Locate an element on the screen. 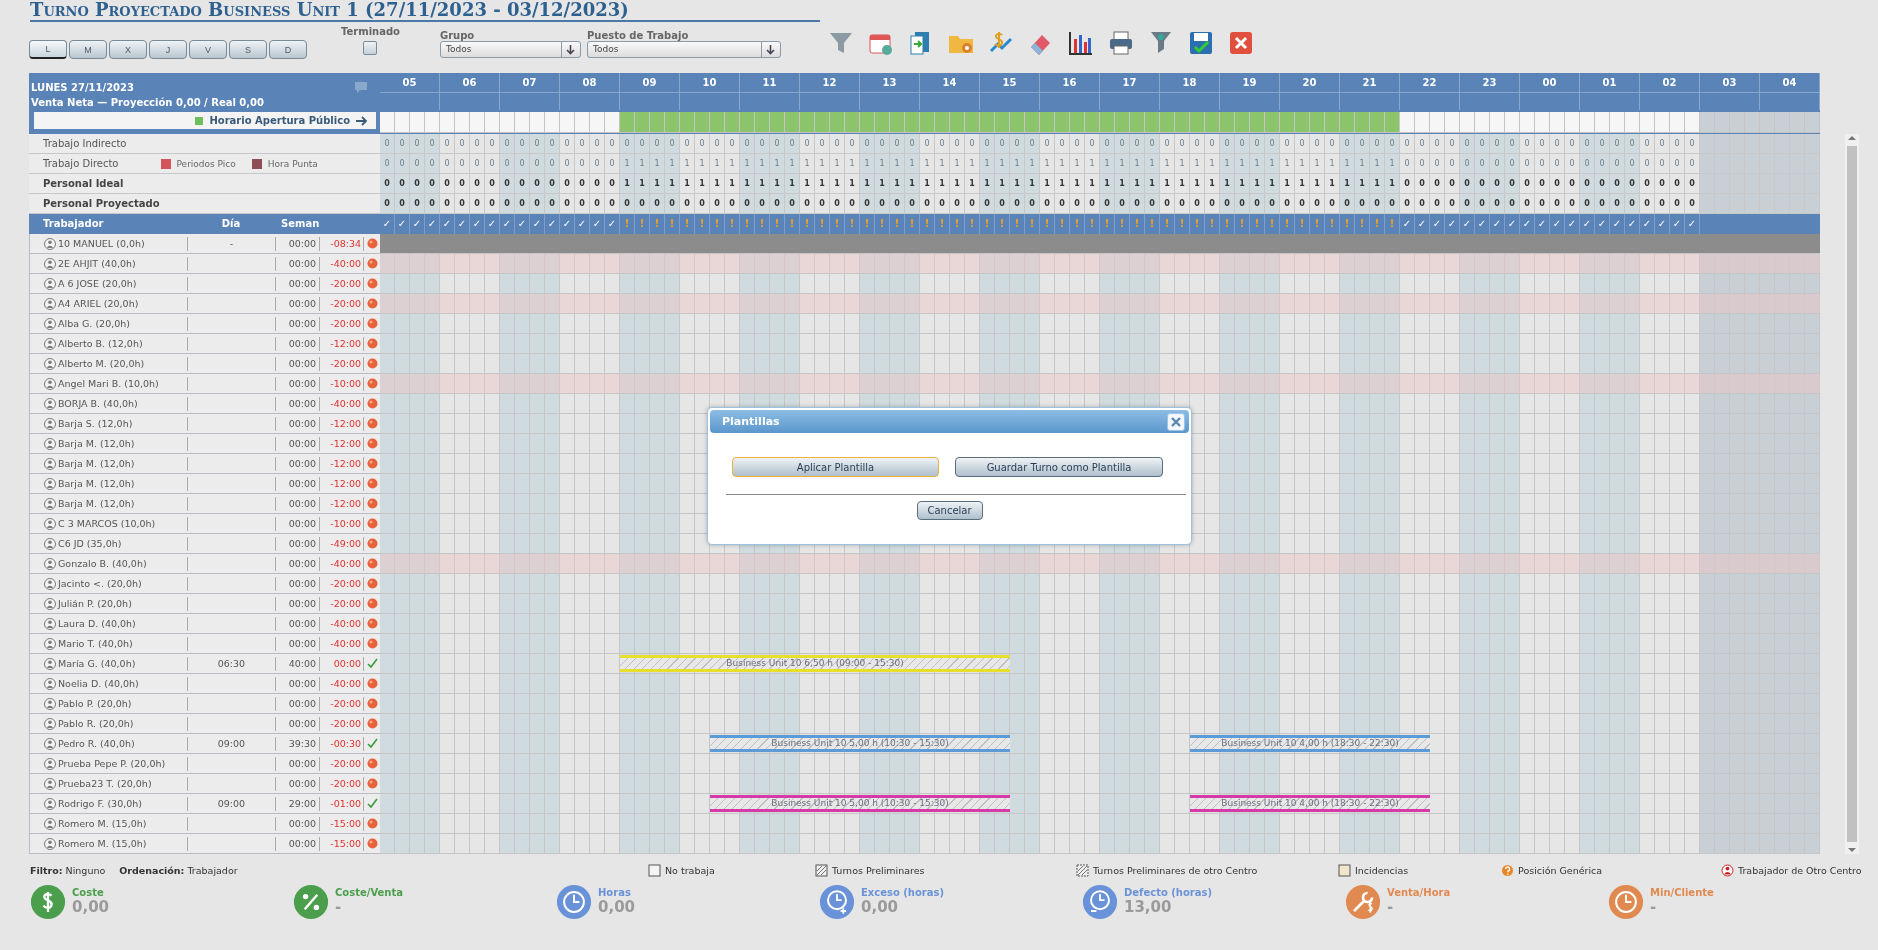  hour-header: 06 is located at coordinates (470, 82).